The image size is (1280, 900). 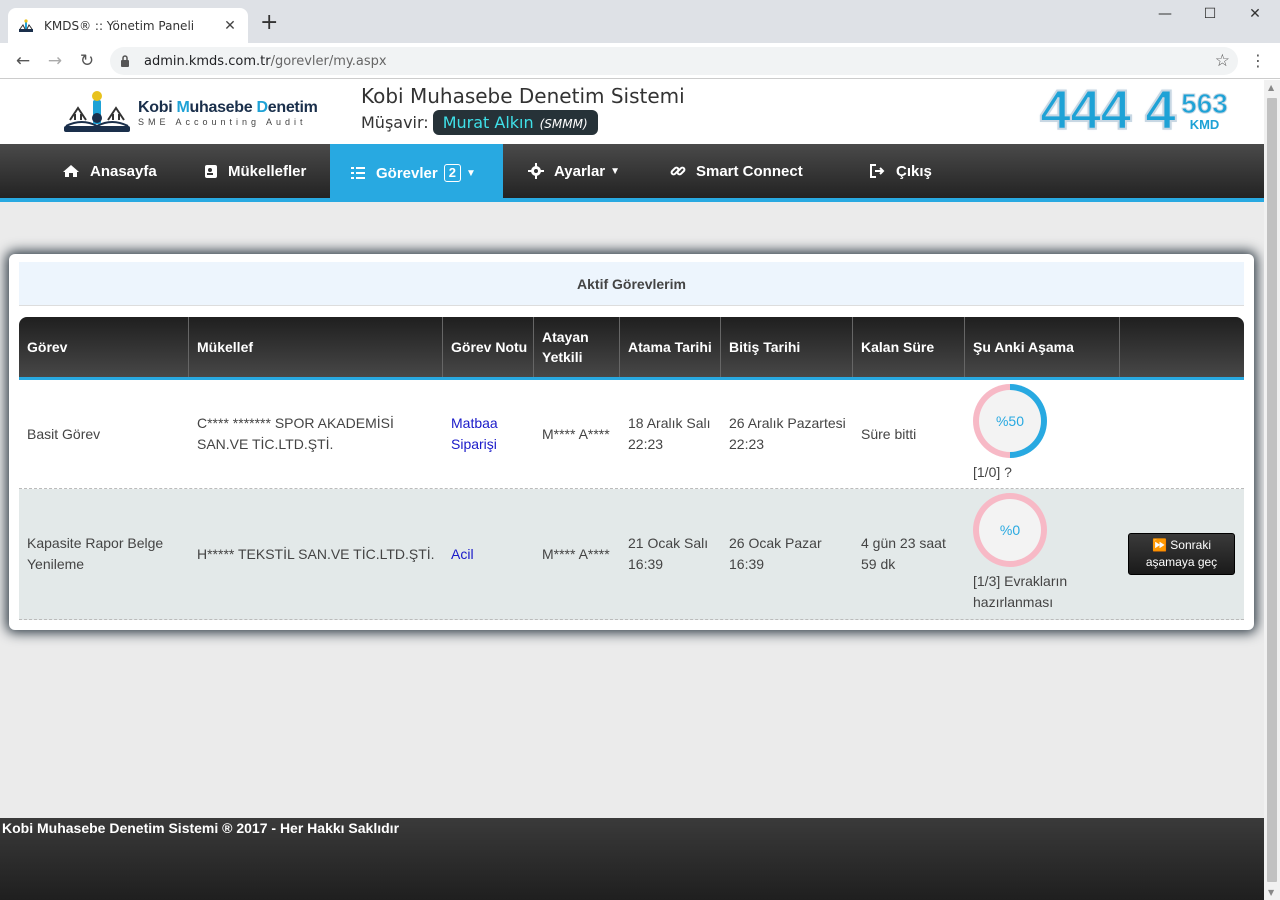 What do you see at coordinates (1255, 14) in the screenshot?
I see `close-window-icon: ✕` at bounding box center [1255, 14].